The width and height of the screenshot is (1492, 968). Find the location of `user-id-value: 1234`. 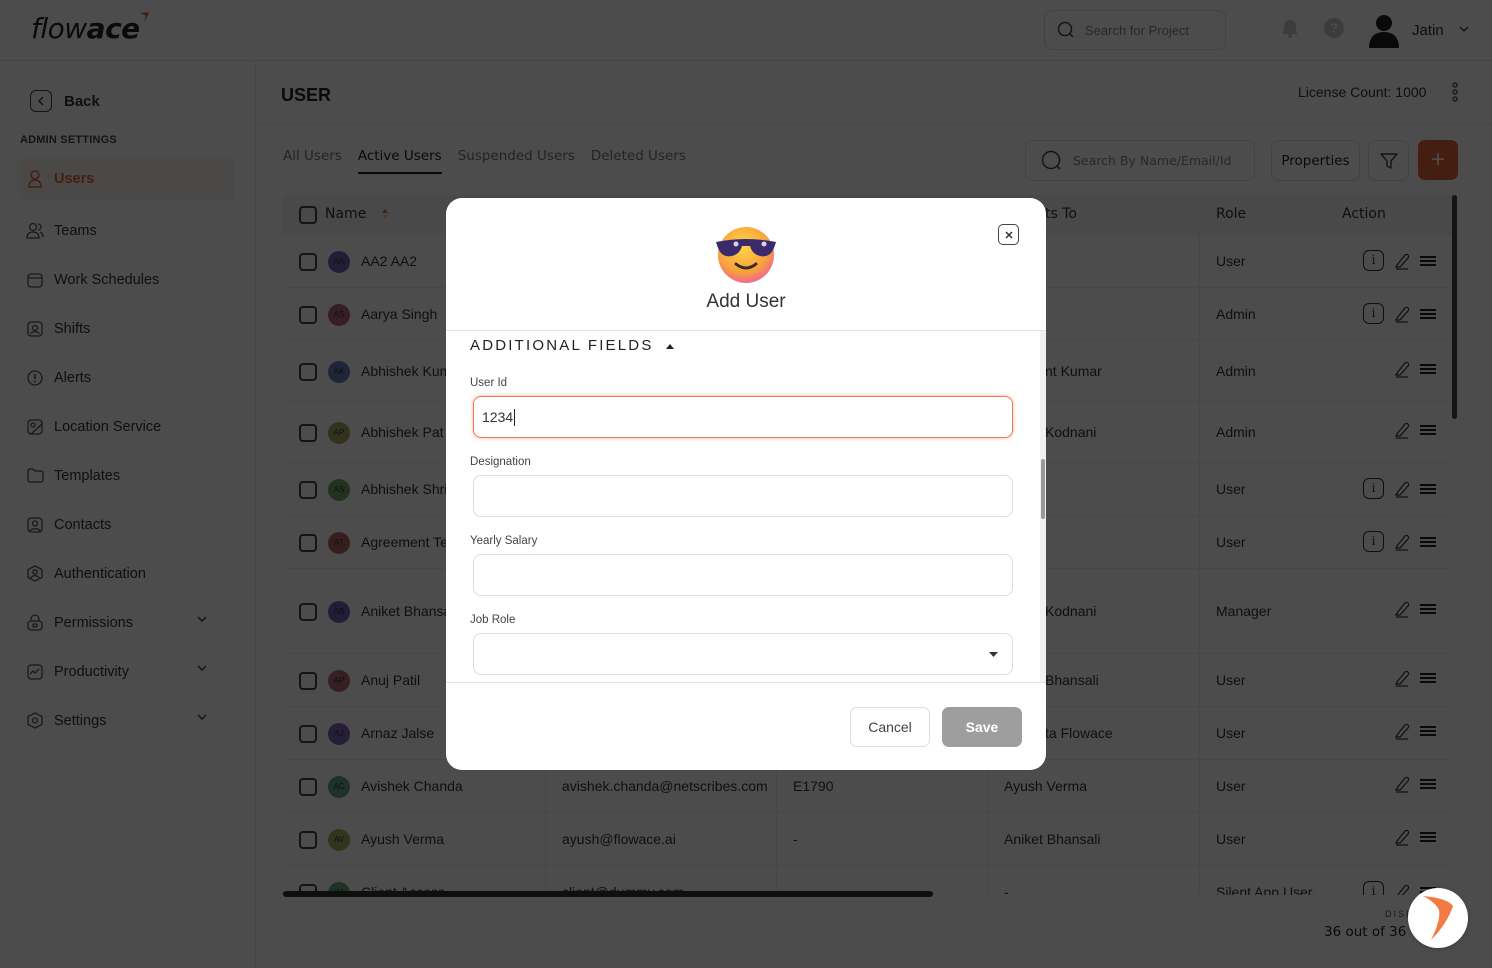

user-id-value: 1234 is located at coordinates (498, 417).